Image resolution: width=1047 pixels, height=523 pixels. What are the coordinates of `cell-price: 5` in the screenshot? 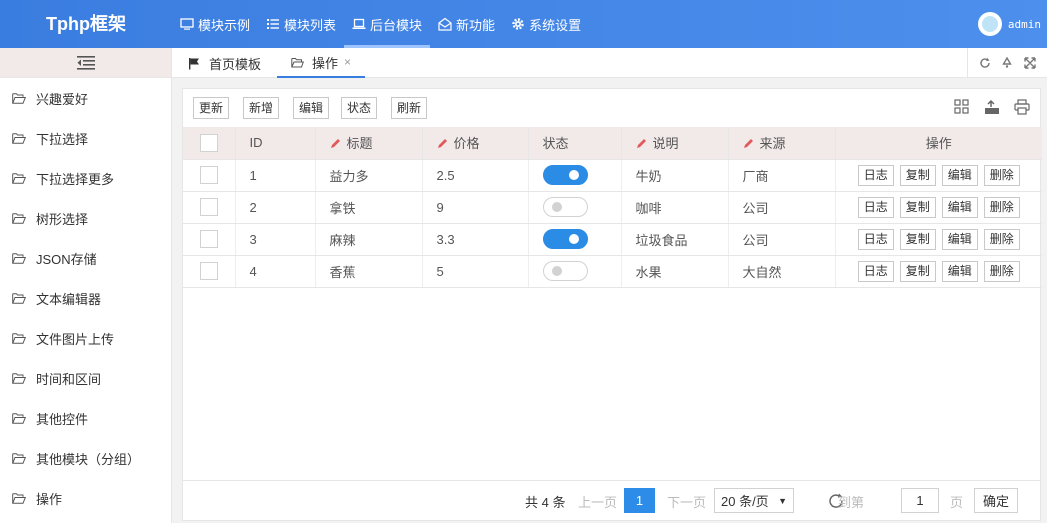 It's located at (475, 271).